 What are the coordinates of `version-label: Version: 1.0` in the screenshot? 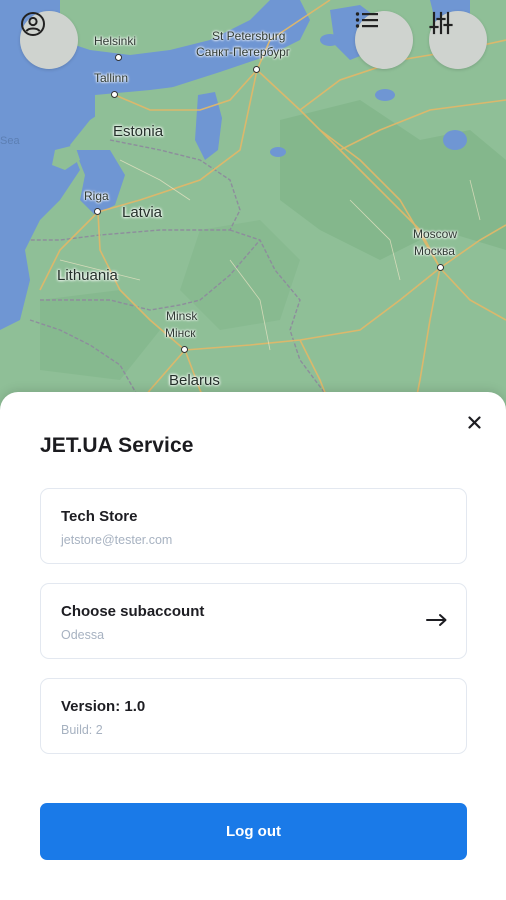 It's located at (103, 706).